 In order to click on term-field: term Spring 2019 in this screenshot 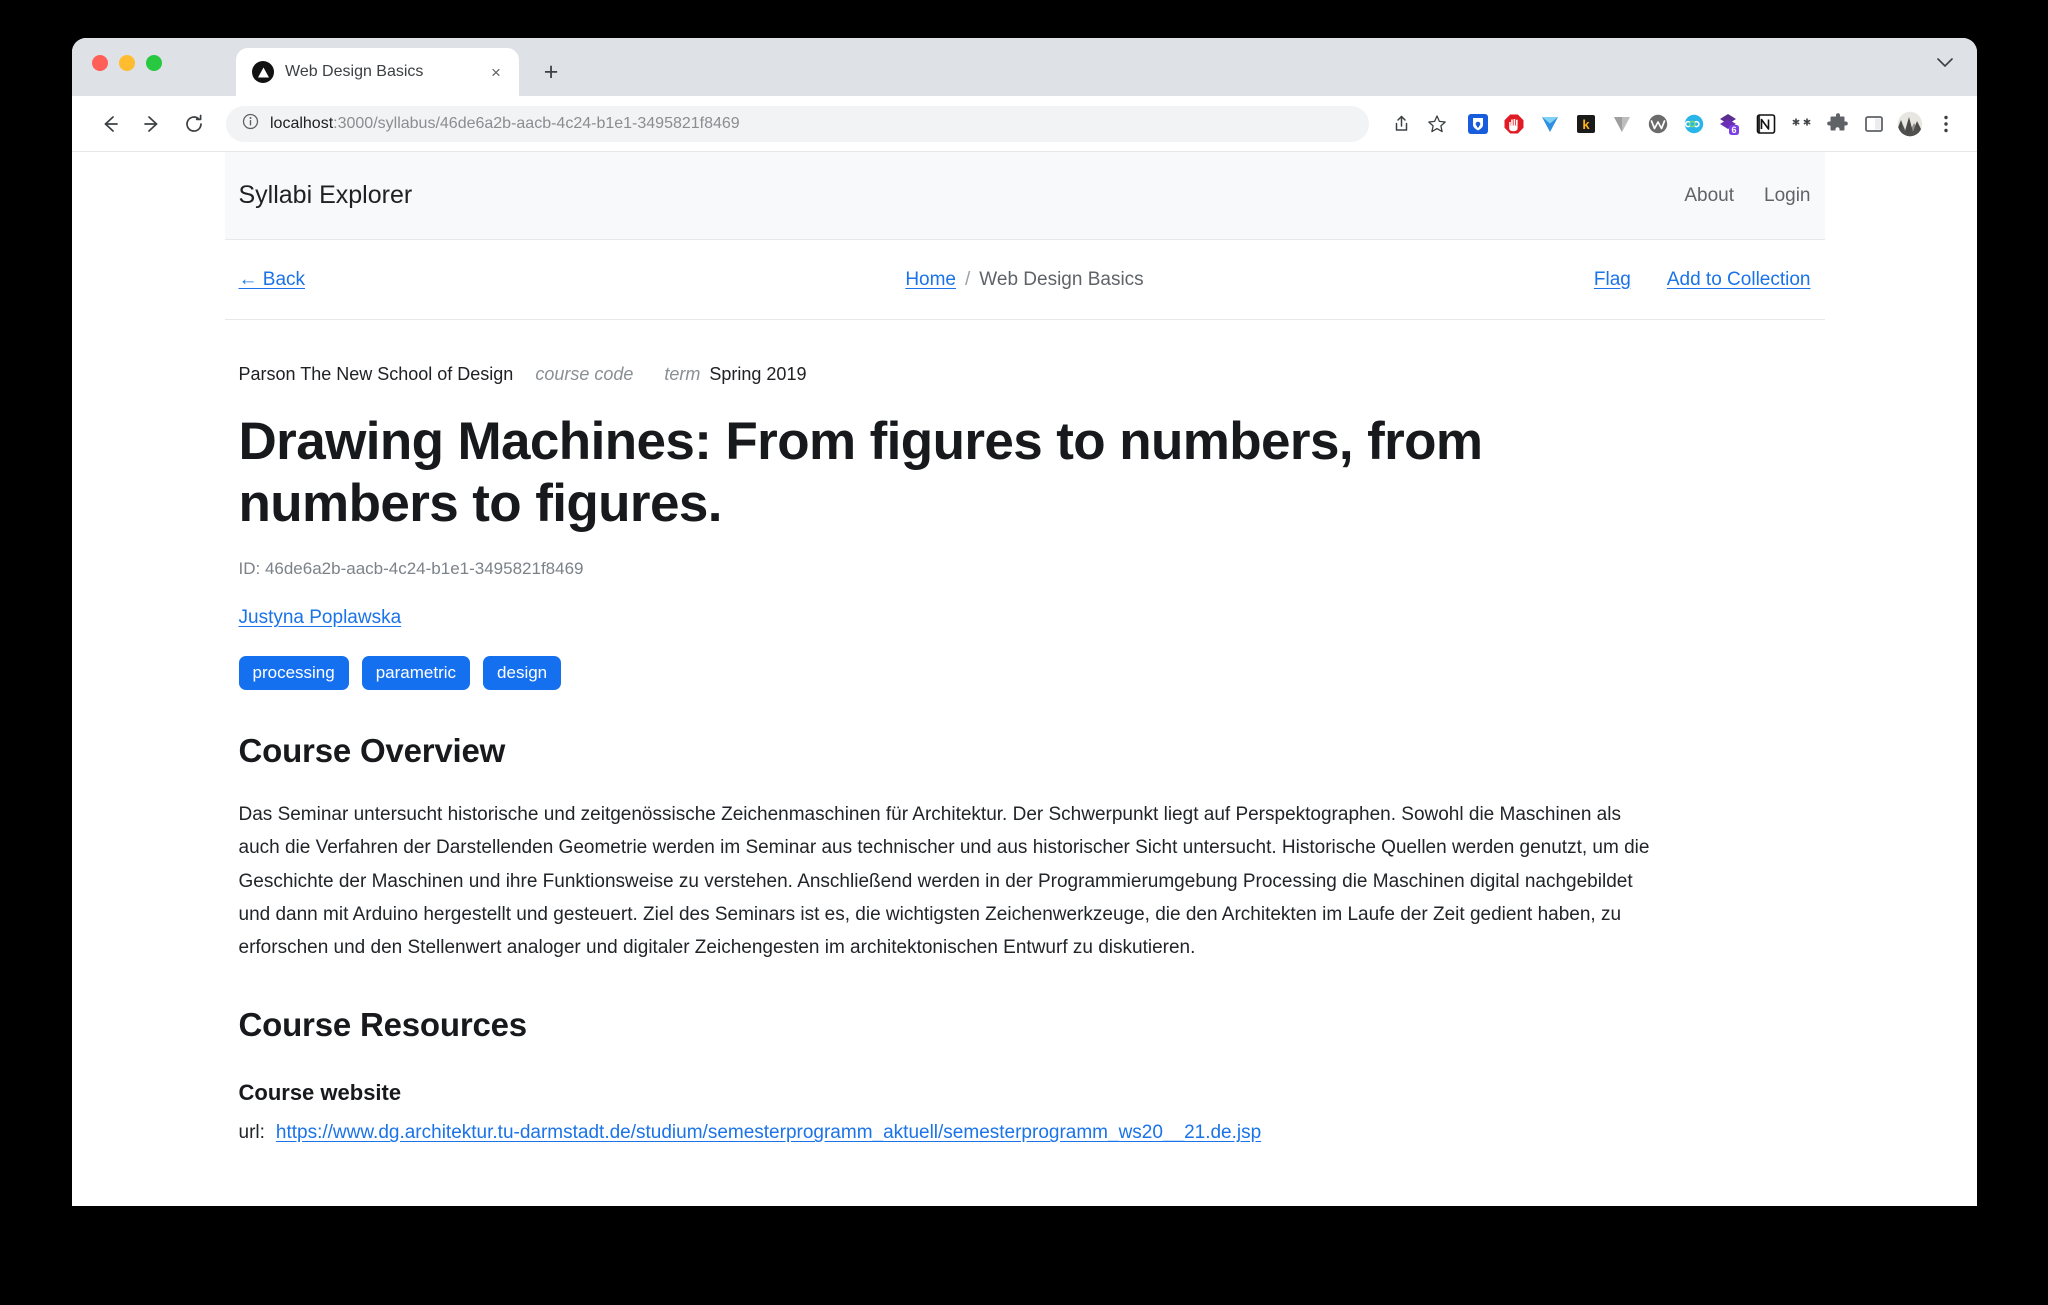, I will do `click(735, 374)`.